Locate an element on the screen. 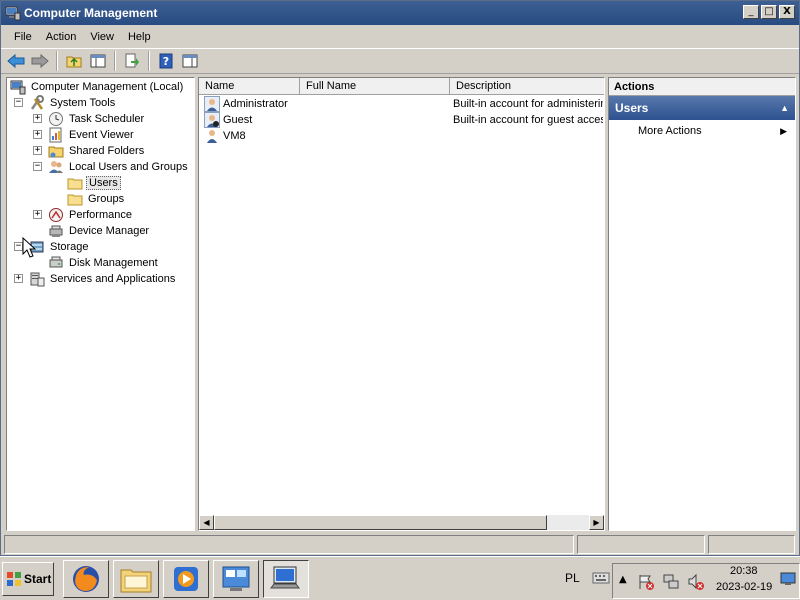 The height and width of the screenshot is (600, 800). tree-item-task-scheduler: Task Scheduler is located at coordinates (97, 119).